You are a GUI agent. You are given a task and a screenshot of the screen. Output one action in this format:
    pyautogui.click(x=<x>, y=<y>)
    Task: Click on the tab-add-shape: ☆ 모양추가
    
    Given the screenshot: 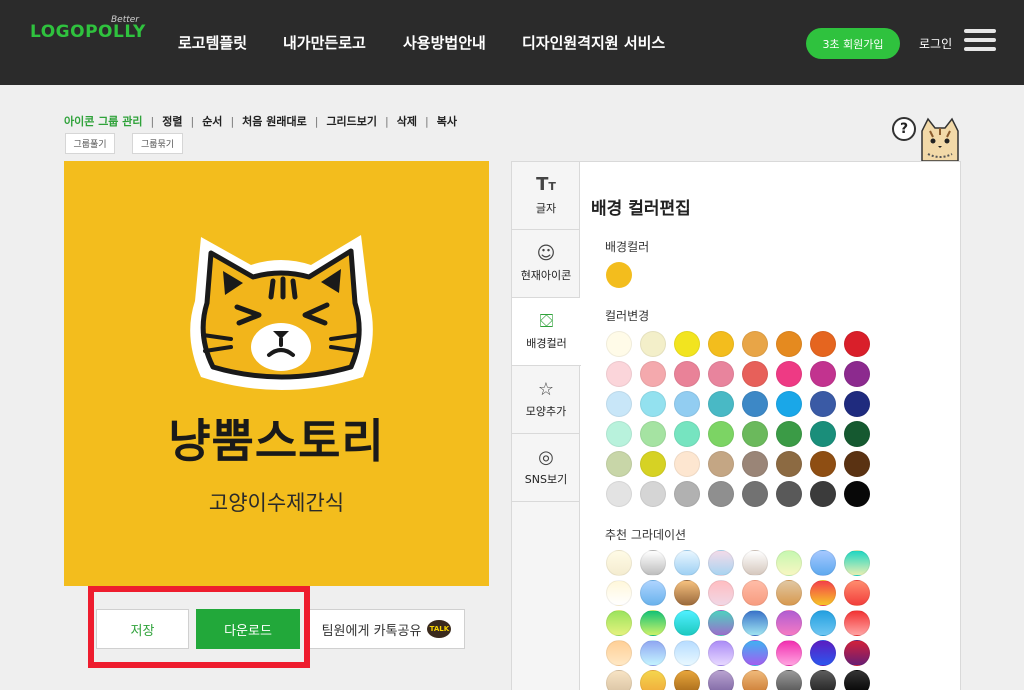 What is the action you would take?
    pyautogui.click(x=546, y=400)
    